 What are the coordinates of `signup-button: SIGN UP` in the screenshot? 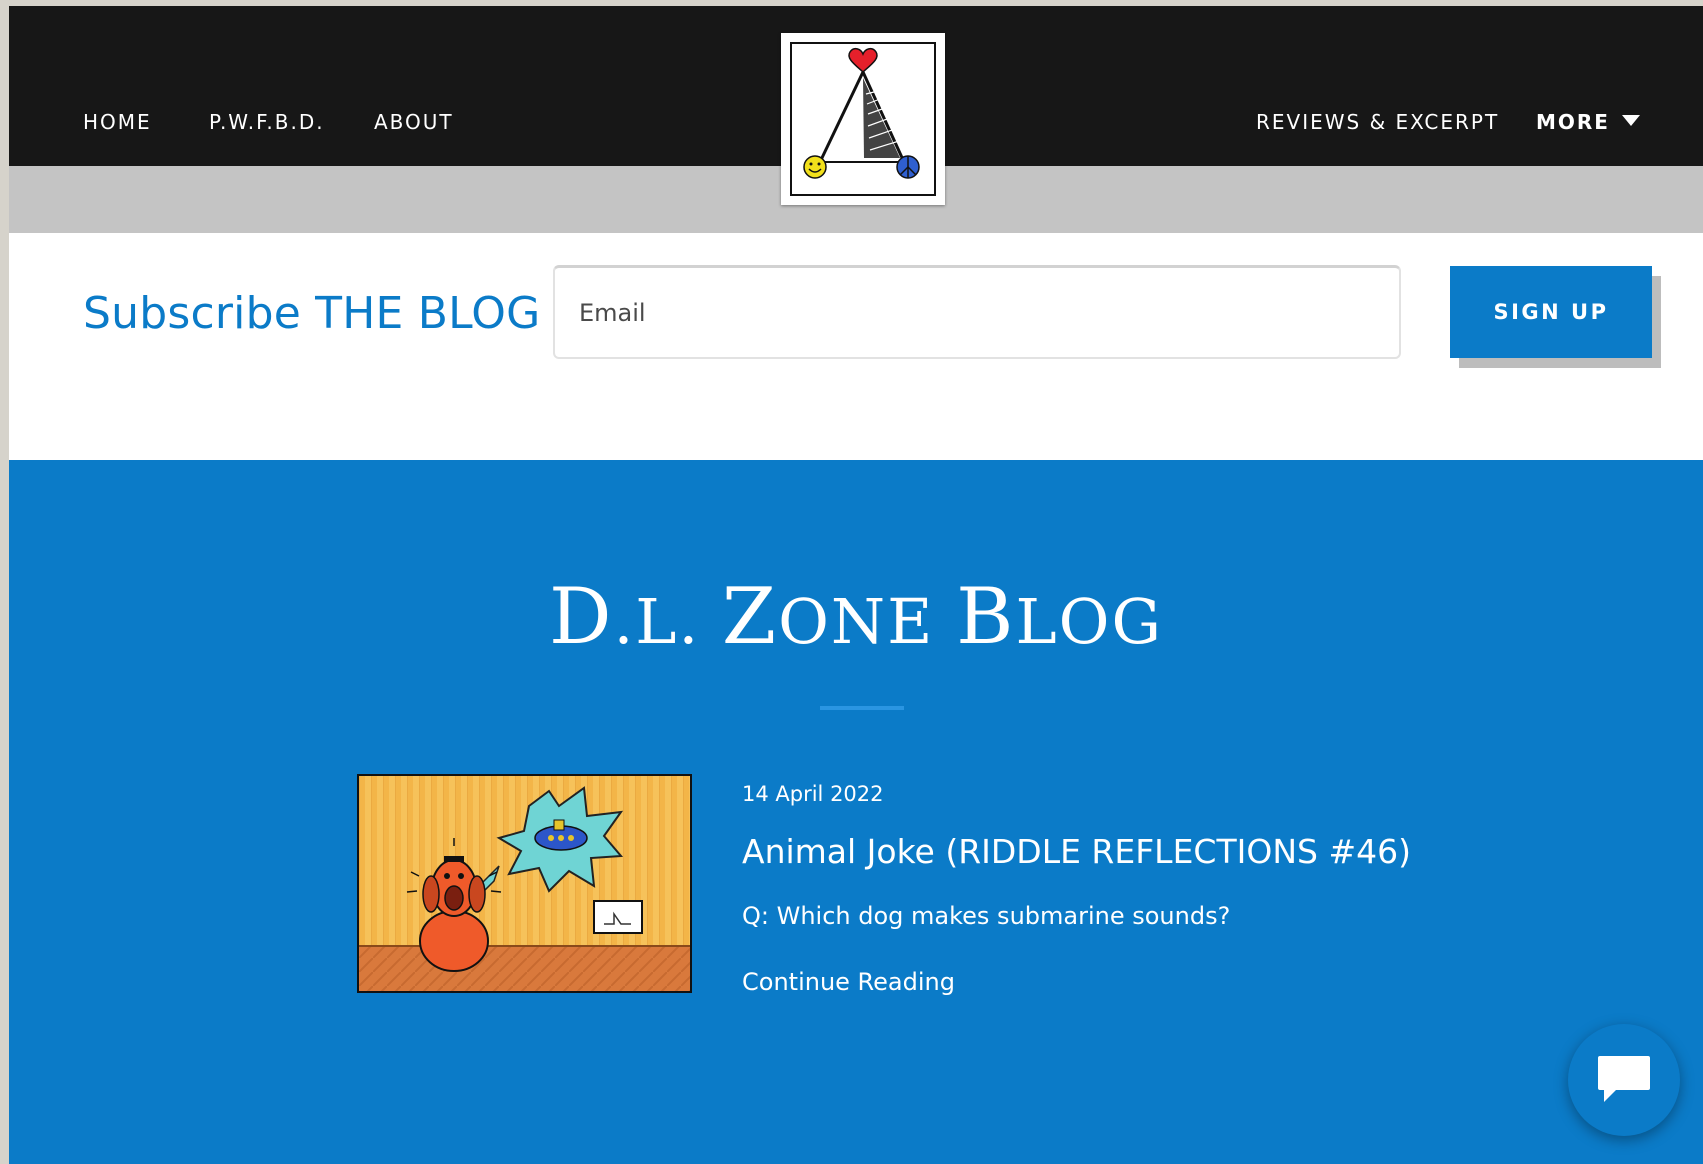 It's located at (1551, 312).